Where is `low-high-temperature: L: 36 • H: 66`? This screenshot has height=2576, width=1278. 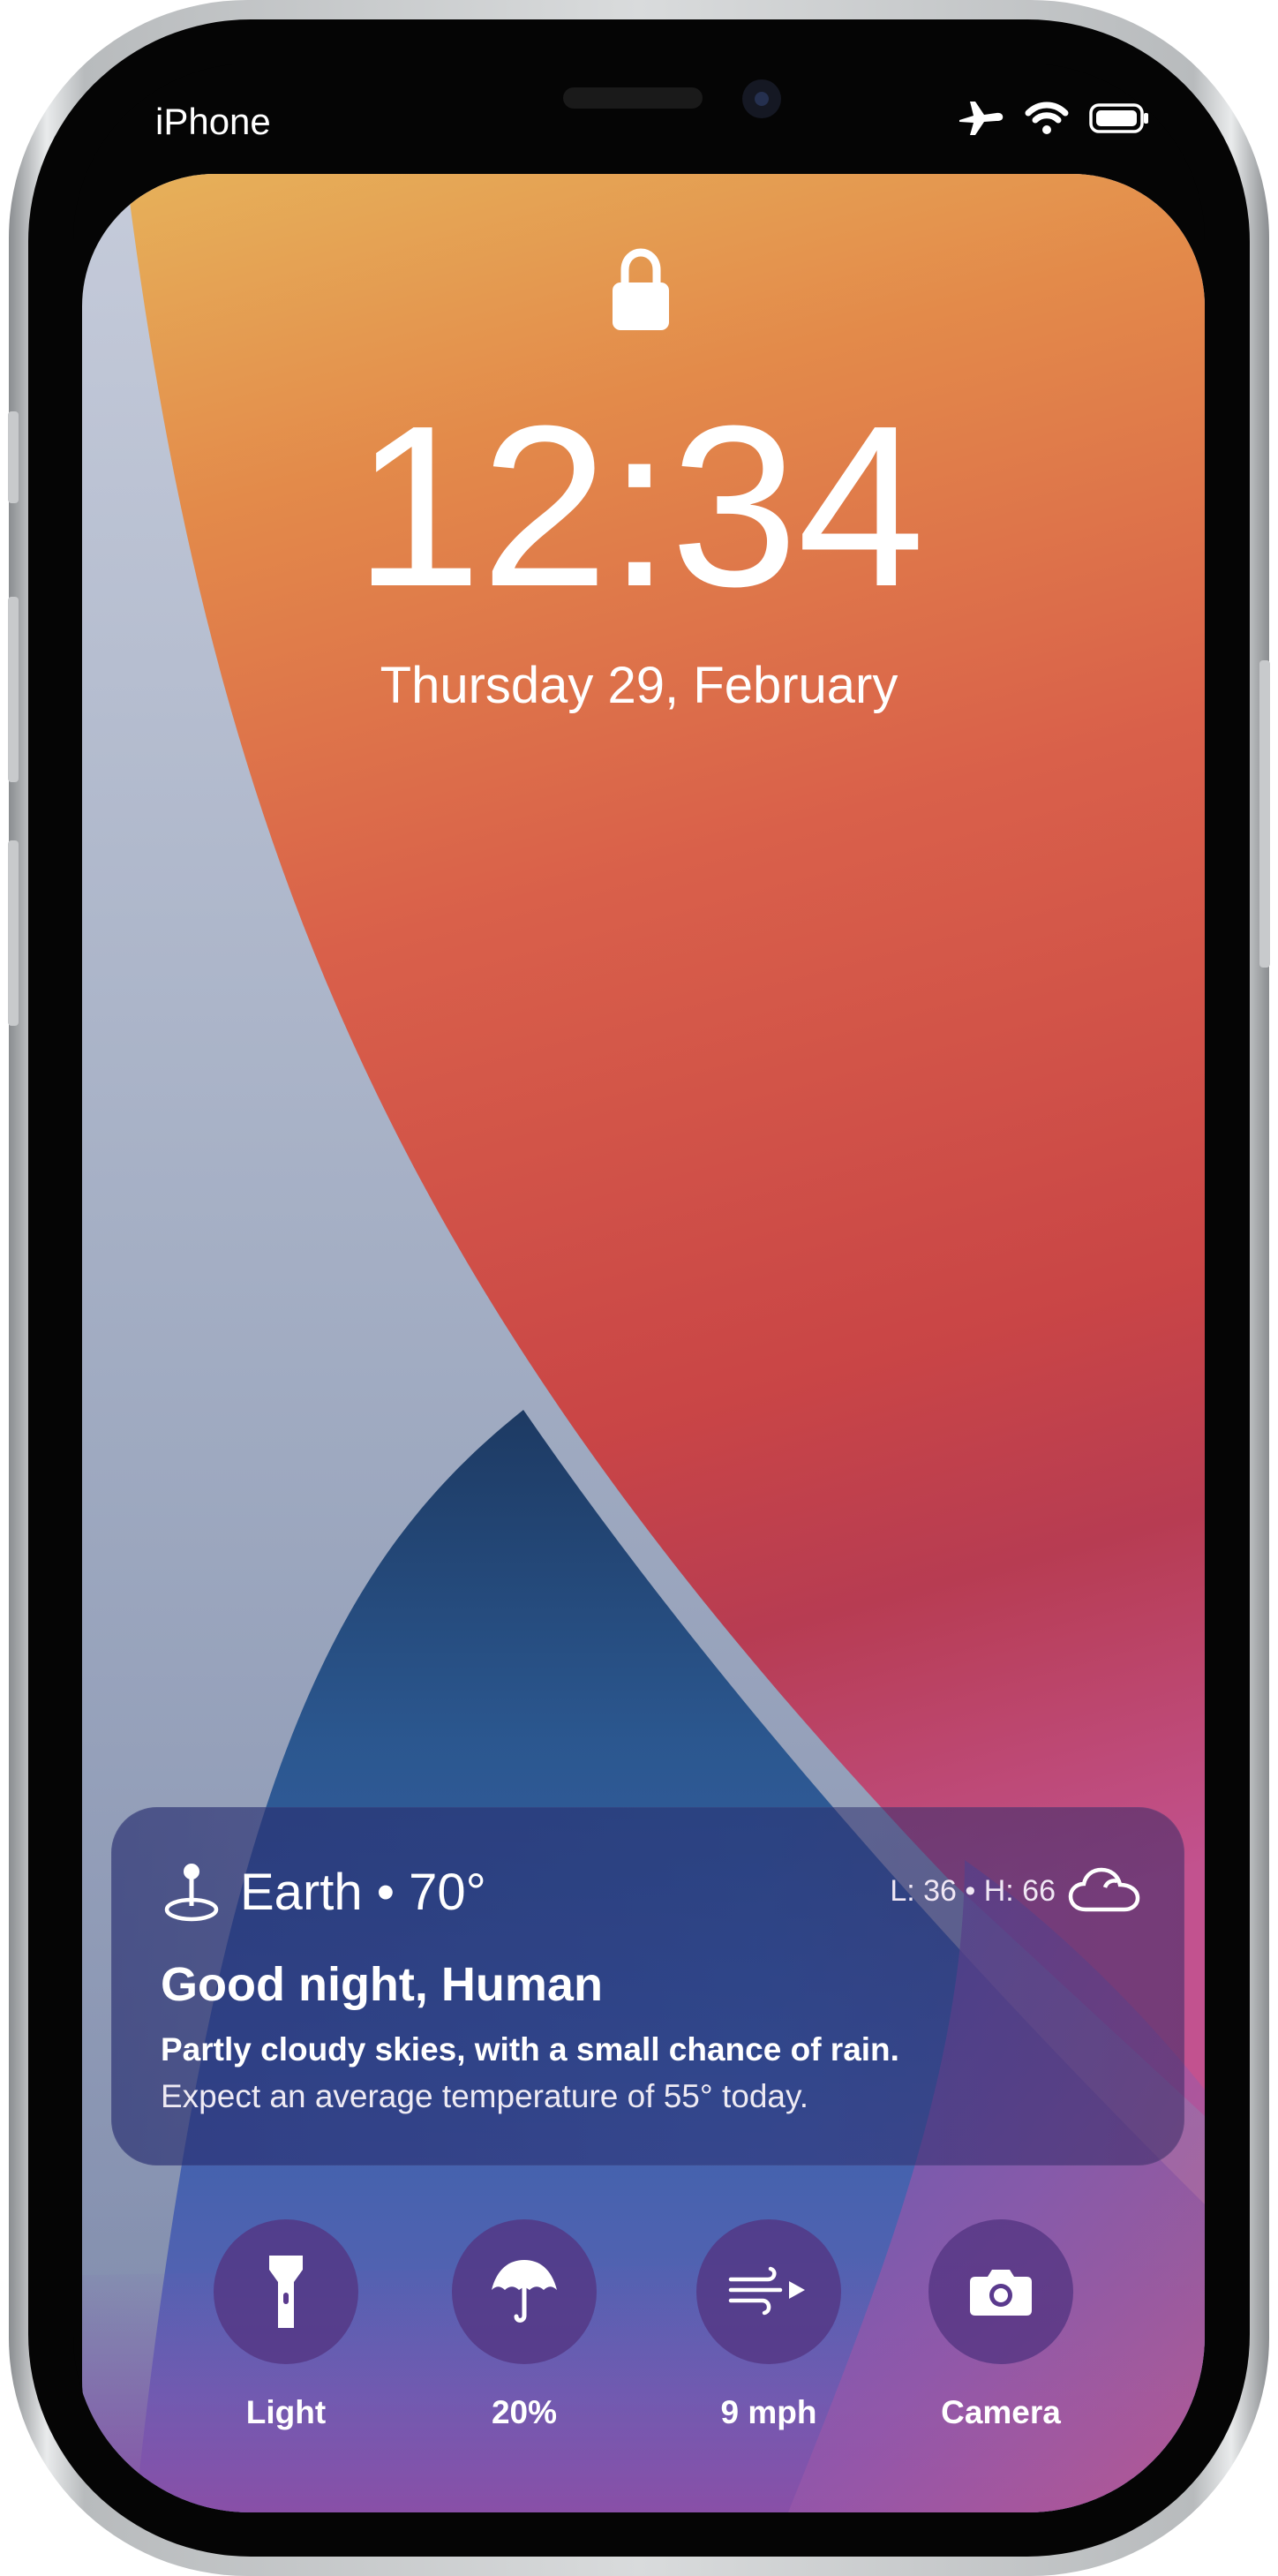 low-high-temperature: L: 36 • H: 66 is located at coordinates (973, 1891).